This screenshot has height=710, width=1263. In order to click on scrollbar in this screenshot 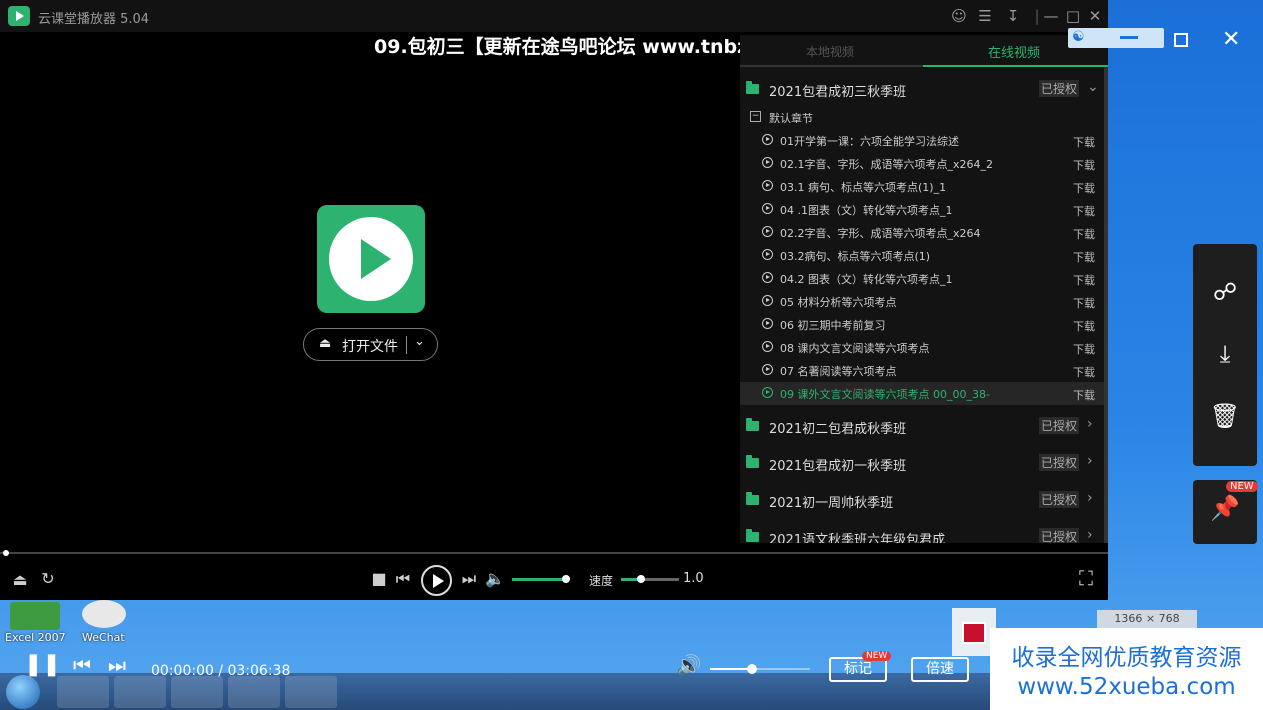, I will do `click(1106, 305)`.